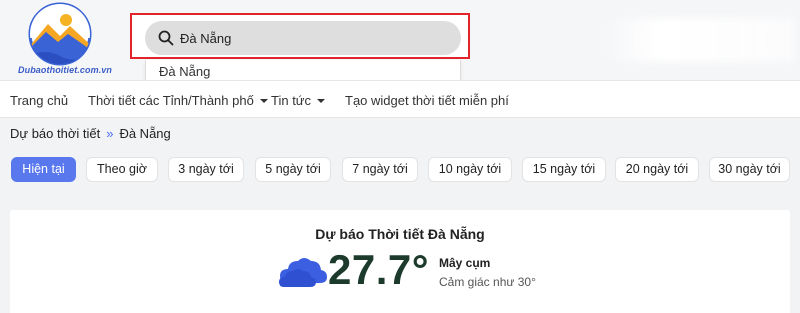 The height and width of the screenshot is (313, 800). What do you see at coordinates (380, 169) in the screenshot?
I see `tab-7-days: 7 ngày tới` at bounding box center [380, 169].